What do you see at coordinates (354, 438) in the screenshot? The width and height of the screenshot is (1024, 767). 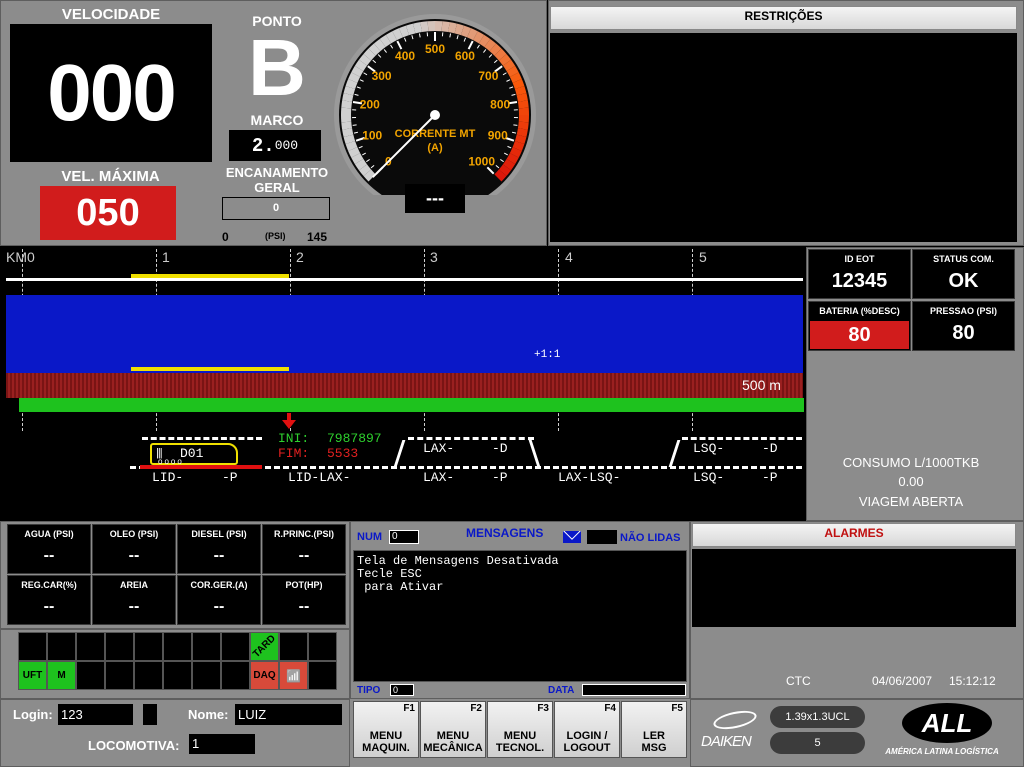 I see `ini-value: 7987897` at bounding box center [354, 438].